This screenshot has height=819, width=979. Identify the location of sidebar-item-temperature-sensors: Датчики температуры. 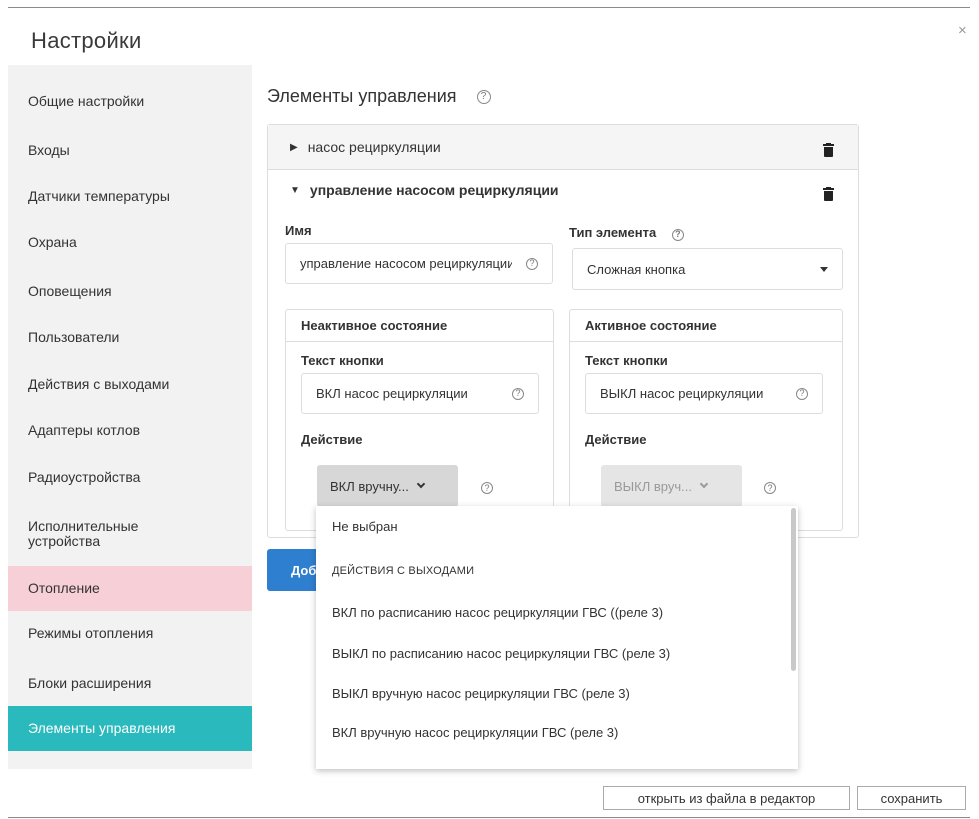
(130, 196).